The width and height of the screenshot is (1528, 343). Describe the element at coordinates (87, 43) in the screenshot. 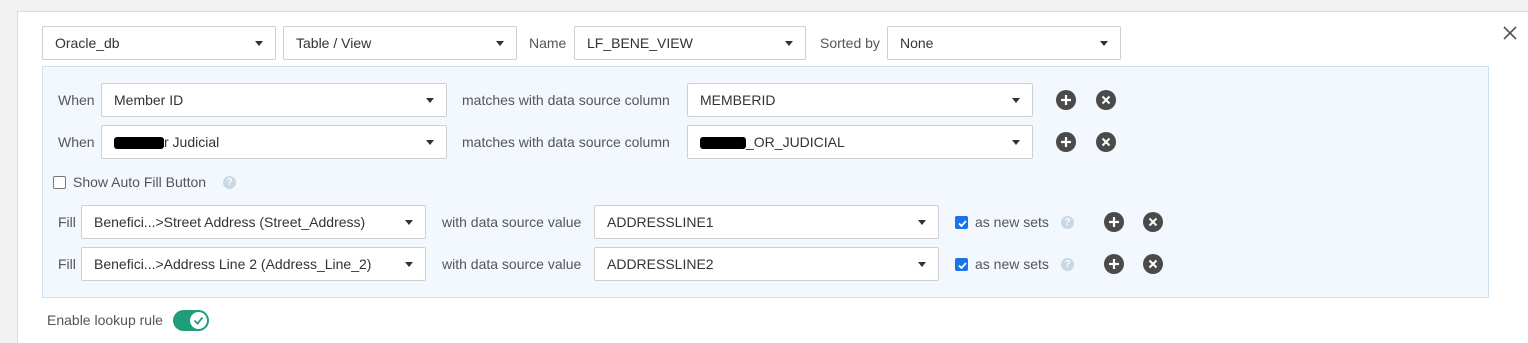

I see `datasource-value: Oracle_db` at that location.